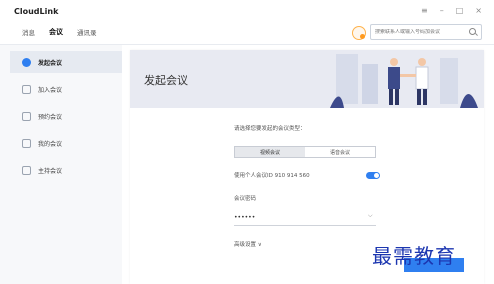 The image size is (494, 284). Describe the element at coordinates (359, 33) in the screenshot. I see `status-icon` at that location.